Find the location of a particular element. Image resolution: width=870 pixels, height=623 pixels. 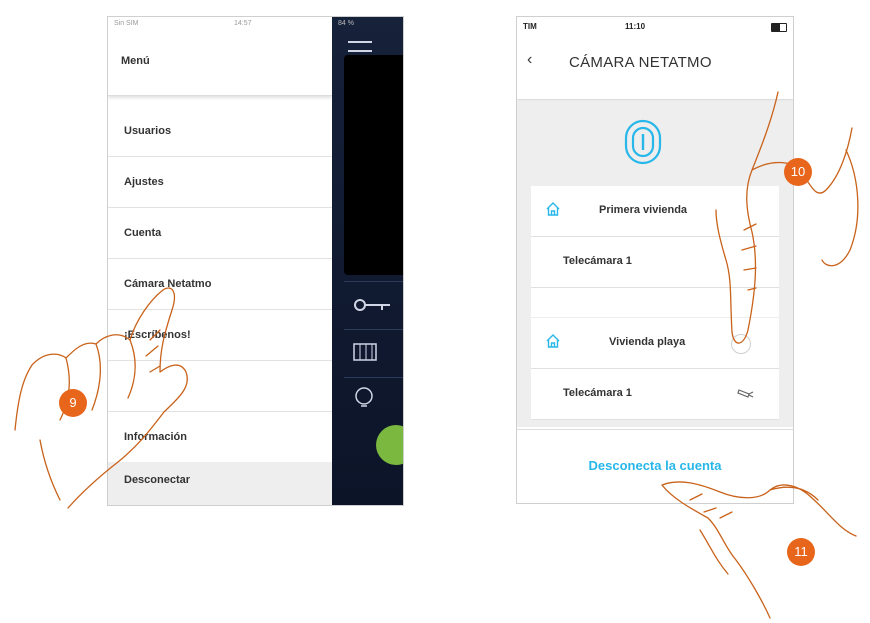

disconnect-label: Desconecta la cuenta is located at coordinates (655, 465).